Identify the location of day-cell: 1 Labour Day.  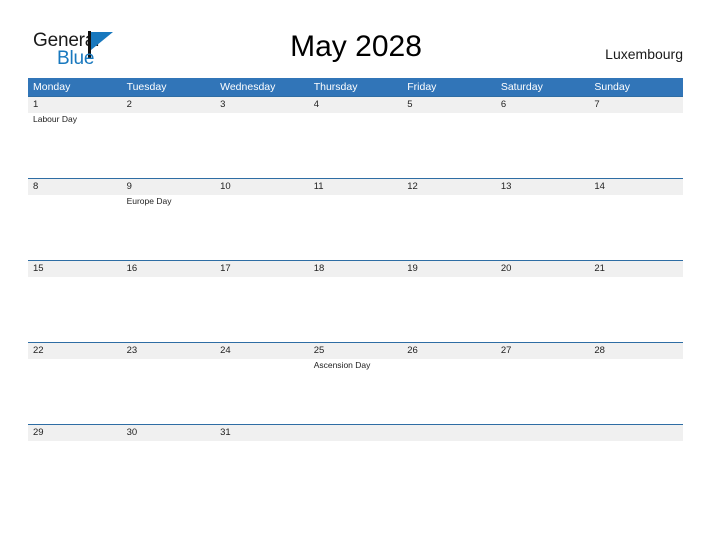
(75, 137).